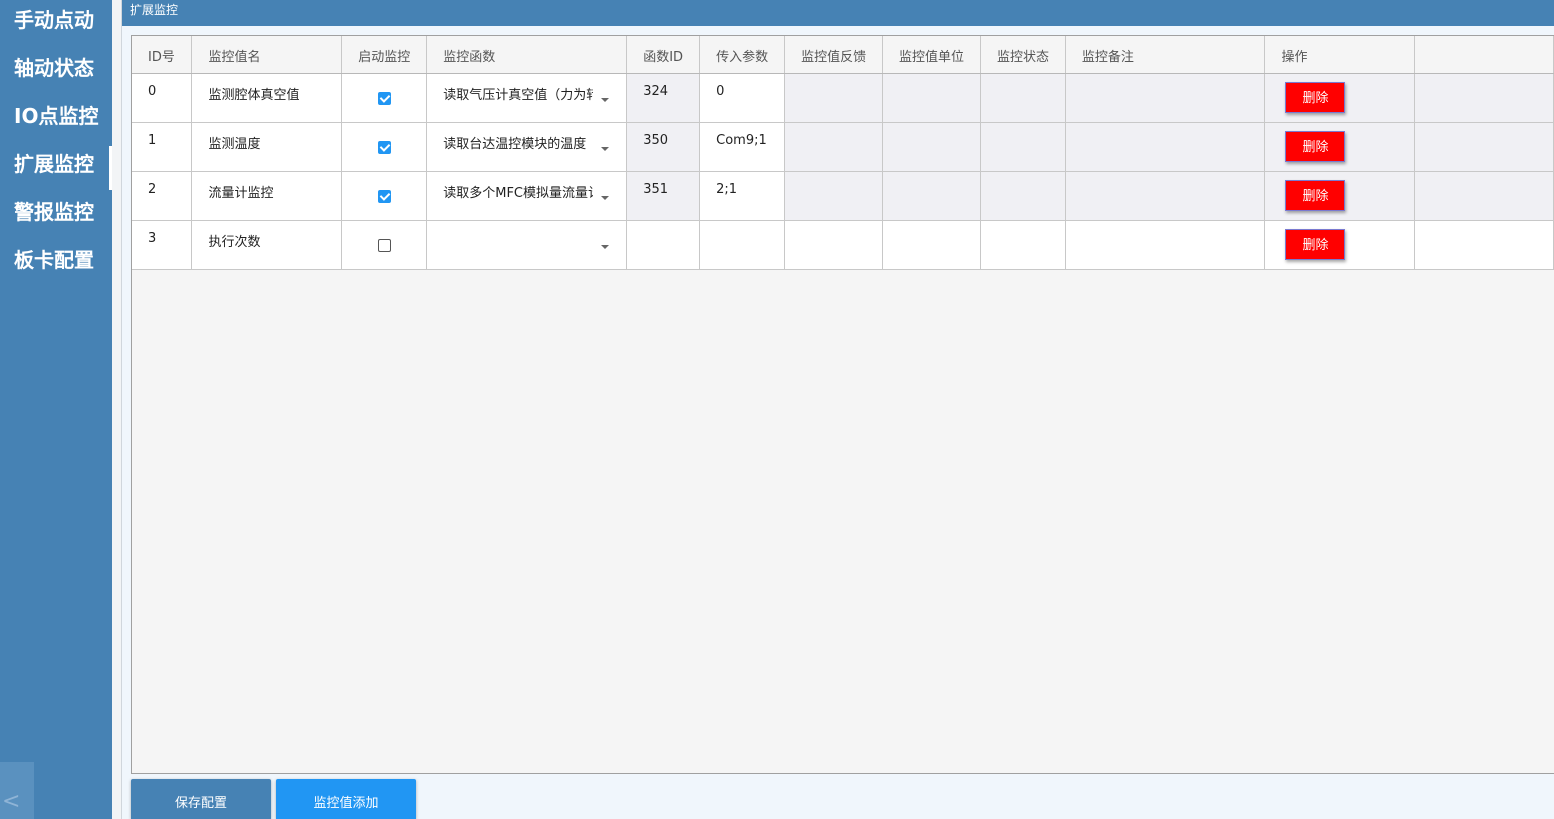 This screenshot has height=819, width=1554. What do you see at coordinates (17, 790) in the screenshot?
I see `sidebar-collapse-button: <` at bounding box center [17, 790].